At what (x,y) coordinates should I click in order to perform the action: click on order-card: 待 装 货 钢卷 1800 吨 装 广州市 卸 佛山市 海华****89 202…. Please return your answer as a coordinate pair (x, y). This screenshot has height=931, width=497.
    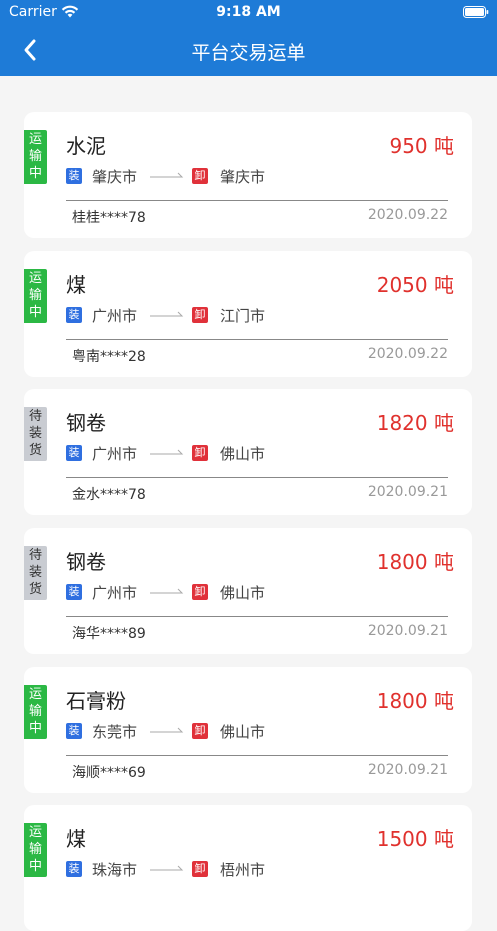
    Looking at the image, I should click on (248, 591).